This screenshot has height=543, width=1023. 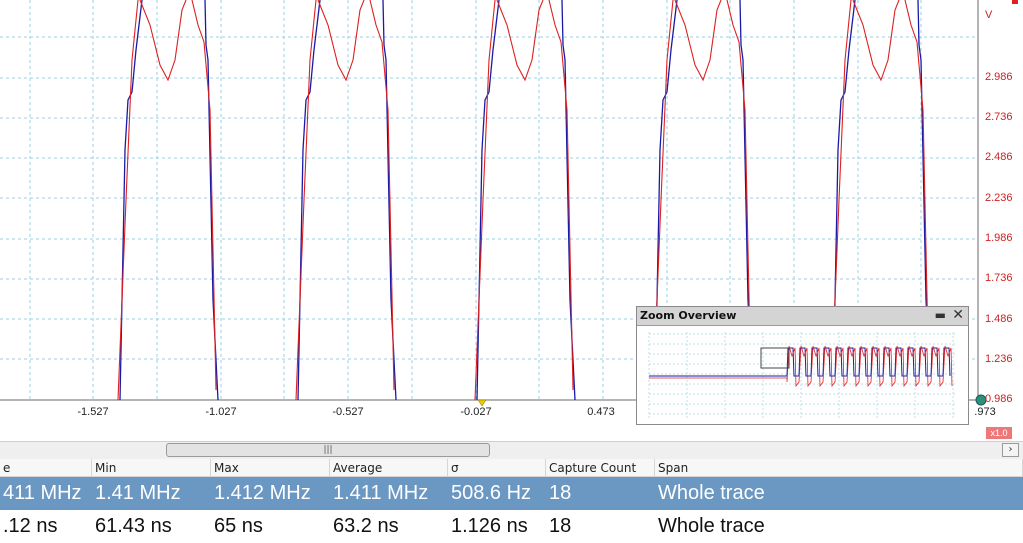 What do you see at coordinates (366, 526) in the screenshot?
I see `table-cell: 63.2 ns` at bounding box center [366, 526].